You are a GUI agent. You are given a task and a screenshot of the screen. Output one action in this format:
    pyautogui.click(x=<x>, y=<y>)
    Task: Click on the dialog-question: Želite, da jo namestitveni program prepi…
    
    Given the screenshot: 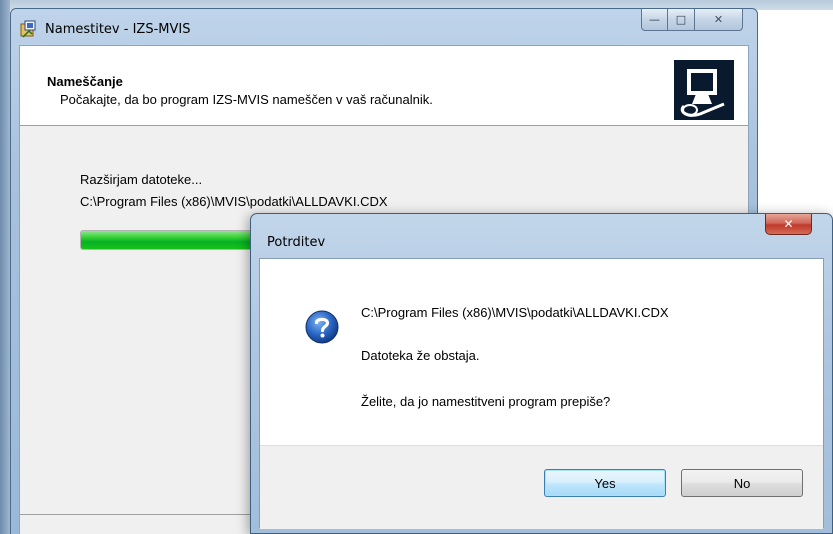 What is the action you would take?
    pyautogui.click(x=486, y=401)
    